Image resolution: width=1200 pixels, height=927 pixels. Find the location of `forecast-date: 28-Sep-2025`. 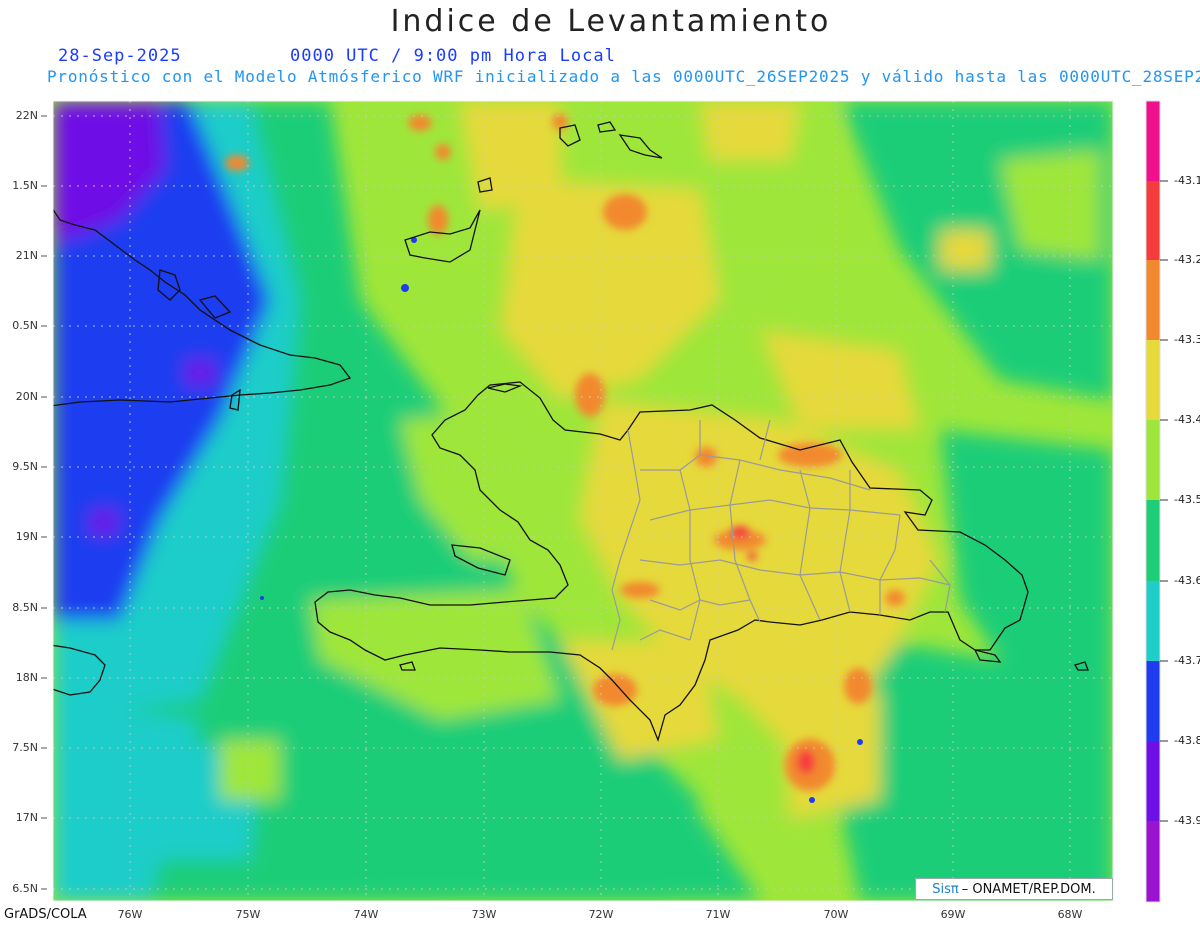

forecast-date: 28-Sep-2025 is located at coordinates (120, 56).